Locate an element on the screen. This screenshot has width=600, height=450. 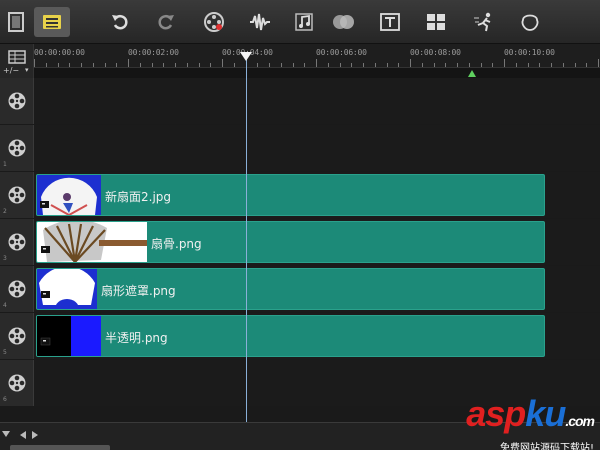
ruler-label: 00:00:08:00 is located at coordinates (435, 52).